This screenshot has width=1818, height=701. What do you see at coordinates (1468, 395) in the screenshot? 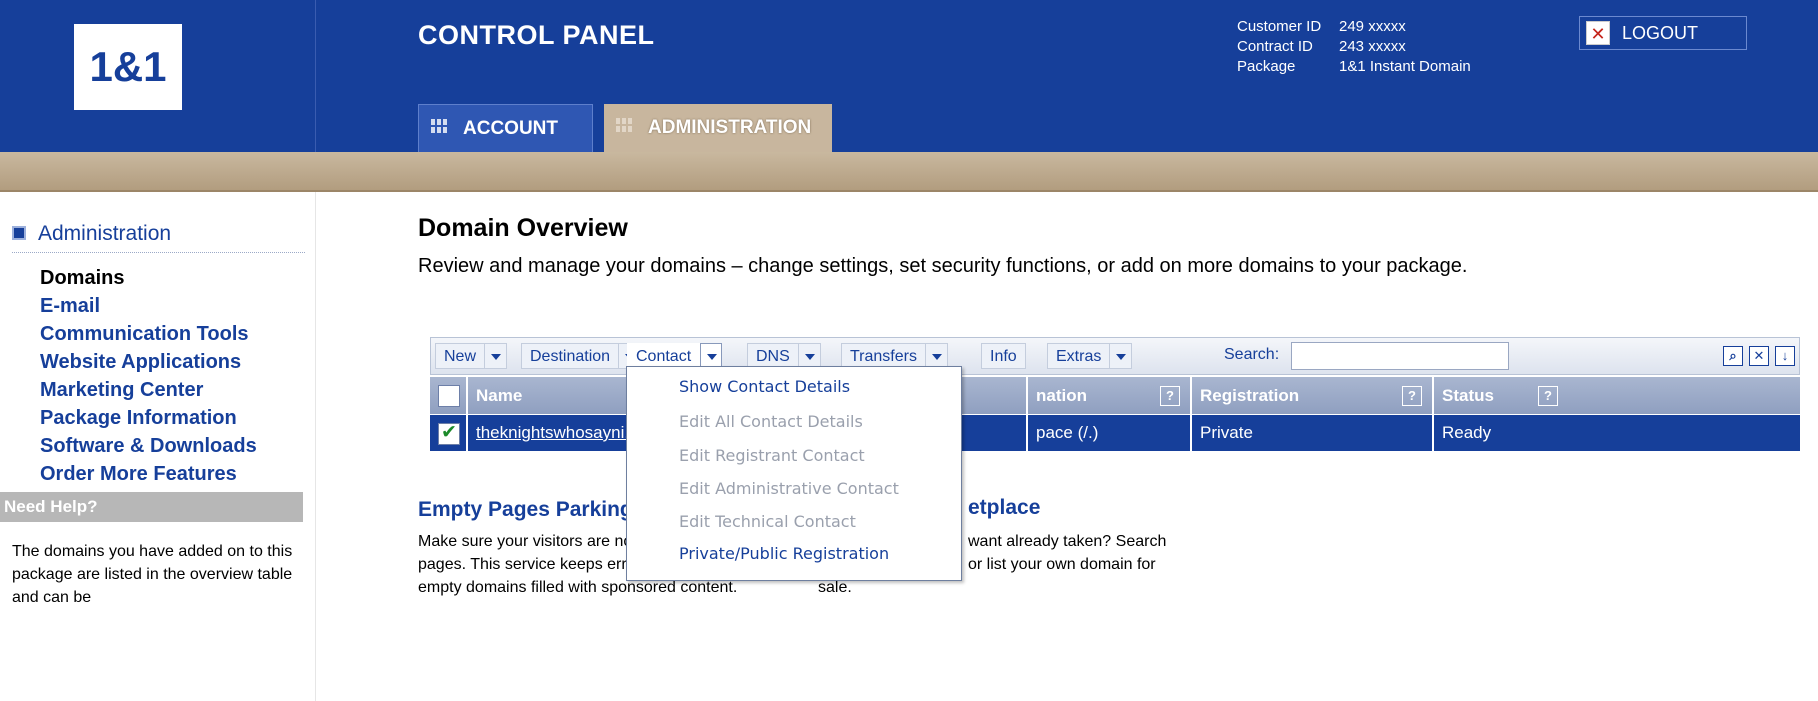
I see `column-header-status-label: Status` at bounding box center [1468, 395].